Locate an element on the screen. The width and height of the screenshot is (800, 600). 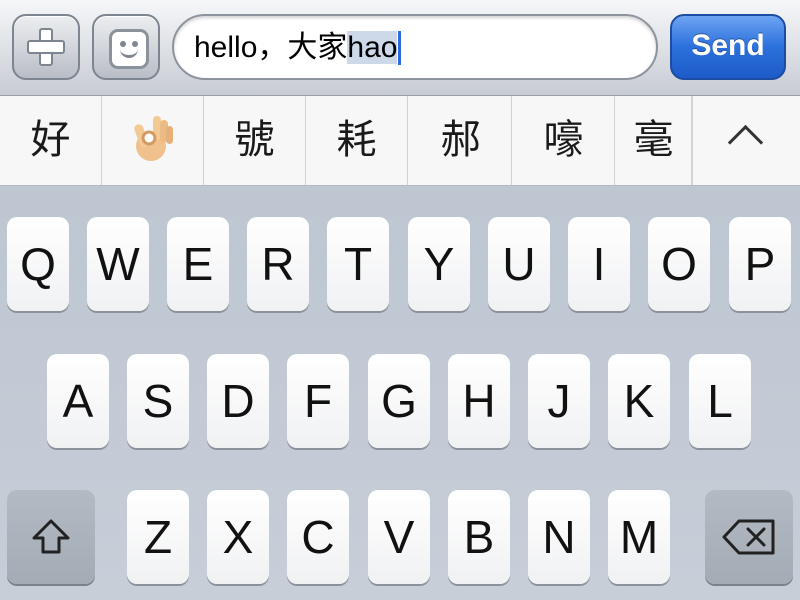
candidate-item-emoji is located at coordinates (153, 140).